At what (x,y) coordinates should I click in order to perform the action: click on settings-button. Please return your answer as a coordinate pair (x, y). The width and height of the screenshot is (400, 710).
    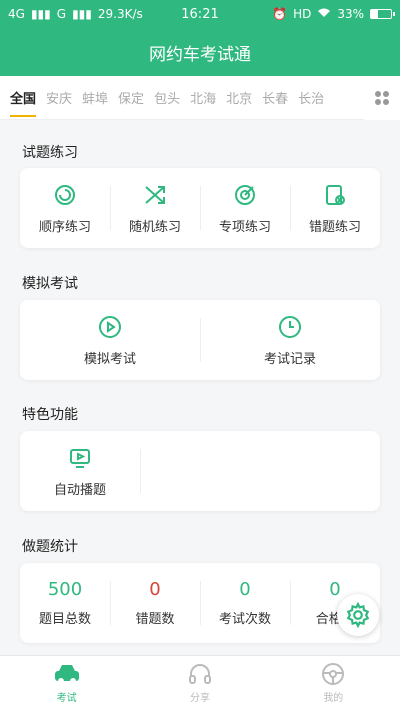
    Looking at the image, I should click on (358, 615).